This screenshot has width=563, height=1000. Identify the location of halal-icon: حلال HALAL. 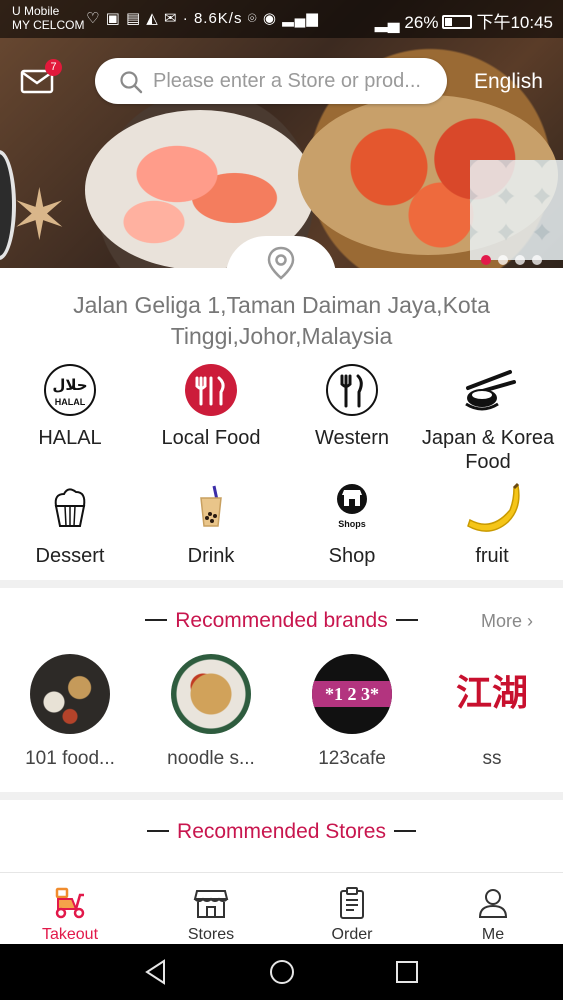
(70, 392).